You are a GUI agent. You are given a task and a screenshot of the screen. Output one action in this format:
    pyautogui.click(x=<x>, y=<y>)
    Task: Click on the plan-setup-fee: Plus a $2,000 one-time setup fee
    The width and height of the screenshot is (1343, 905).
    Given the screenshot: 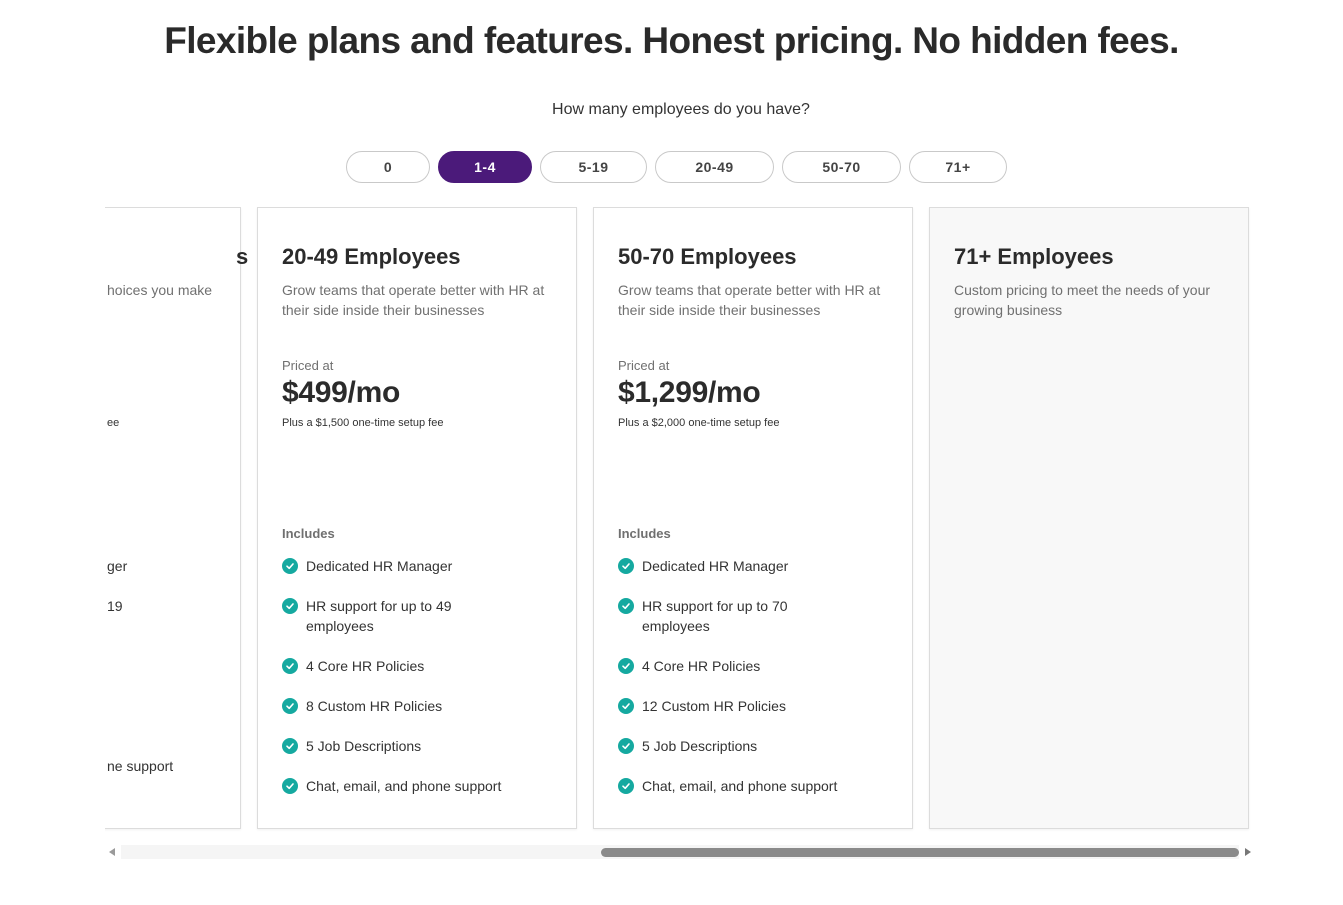 What is the action you would take?
    pyautogui.click(x=699, y=423)
    